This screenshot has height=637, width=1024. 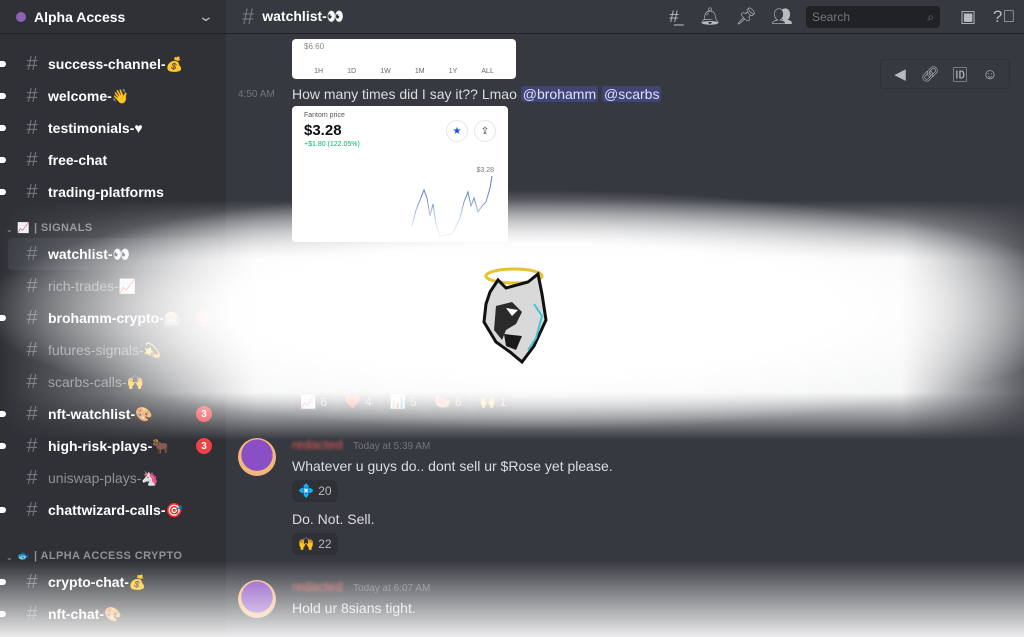 I want to click on fish-emoji-icon: 🐟, so click(x=23, y=556).